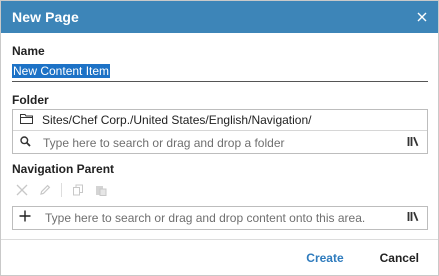 Image resolution: width=439 pixels, height=276 pixels. Describe the element at coordinates (422, 17) in the screenshot. I see `close-icon` at that location.